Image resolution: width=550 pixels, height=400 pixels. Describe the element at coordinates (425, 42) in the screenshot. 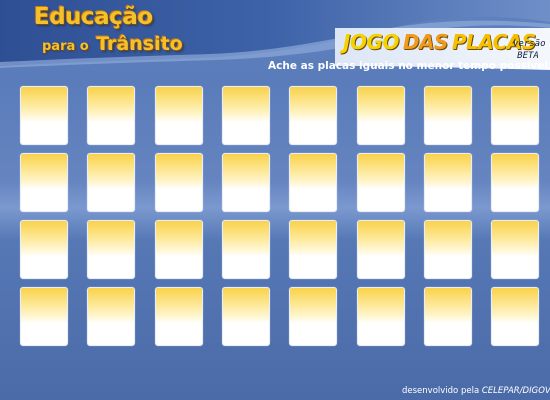

I see `game-title-word-2: DAS` at that location.